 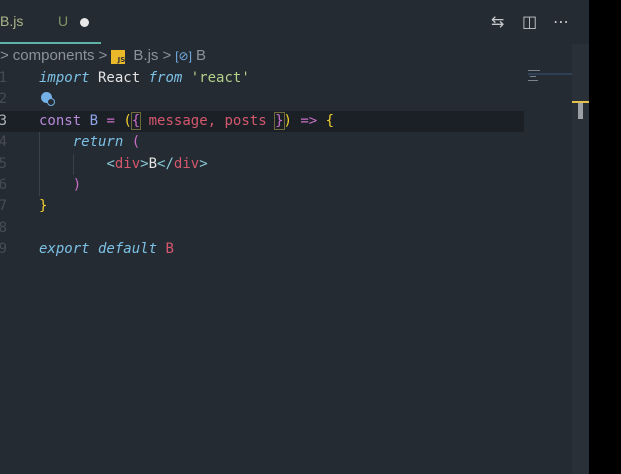 What do you see at coordinates (110, 164) in the screenshot?
I see `punct: <` at bounding box center [110, 164].